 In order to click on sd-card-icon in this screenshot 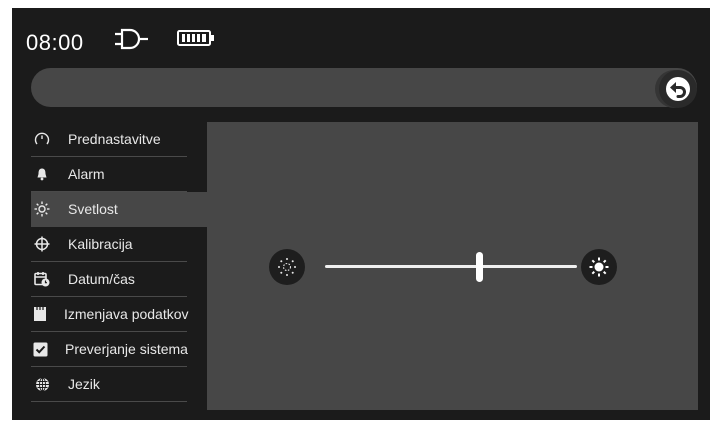, I will do `click(40, 314)`.